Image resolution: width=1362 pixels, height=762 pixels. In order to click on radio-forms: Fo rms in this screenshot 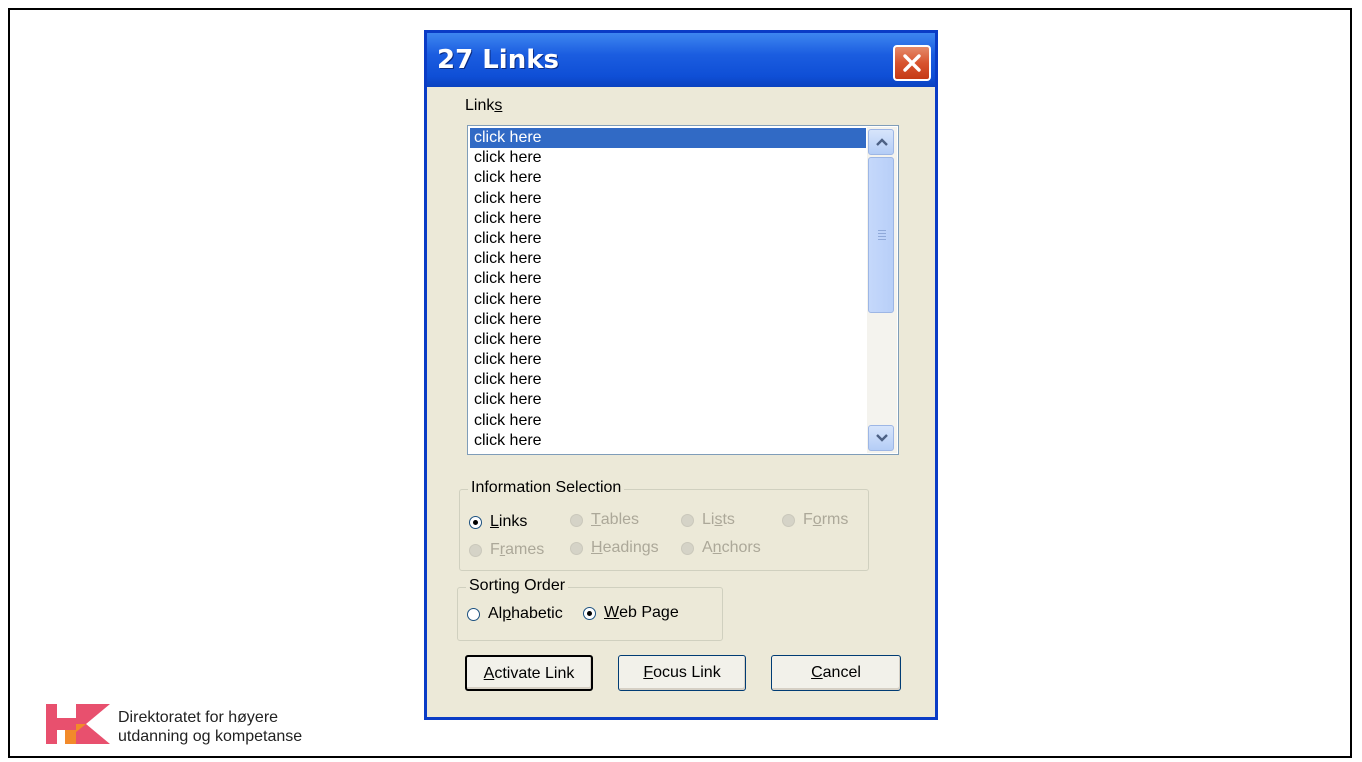, I will do `click(815, 520)`.